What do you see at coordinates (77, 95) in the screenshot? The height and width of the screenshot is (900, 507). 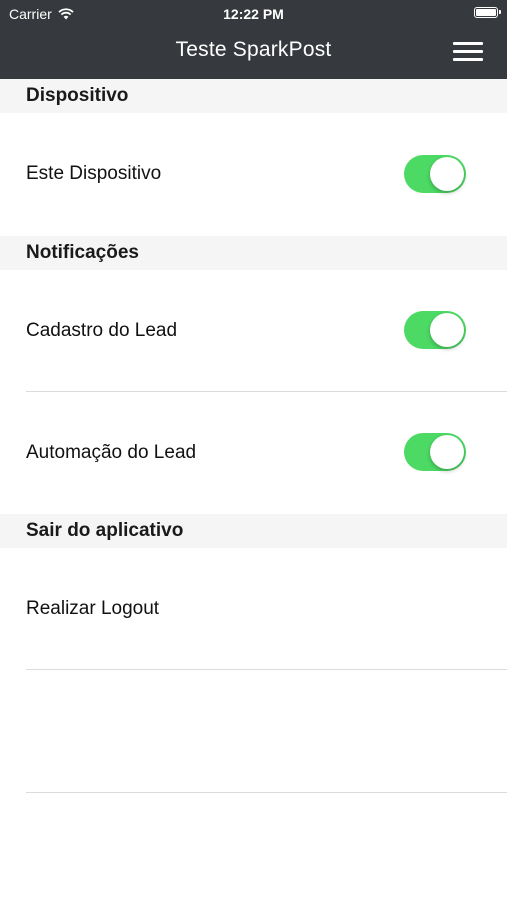 I see `section-title: Dispositivo` at bounding box center [77, 95].